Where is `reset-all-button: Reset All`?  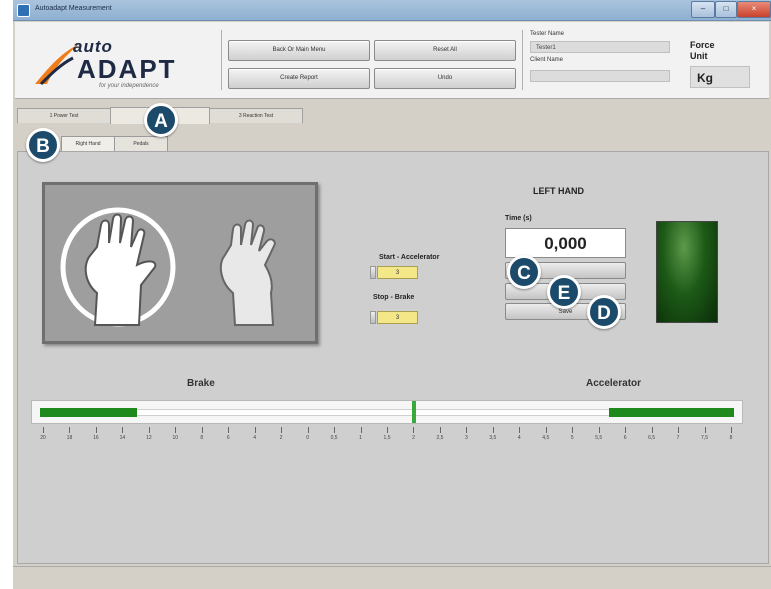
reset-all-button: Reset All is located at coordinates (445, 50).